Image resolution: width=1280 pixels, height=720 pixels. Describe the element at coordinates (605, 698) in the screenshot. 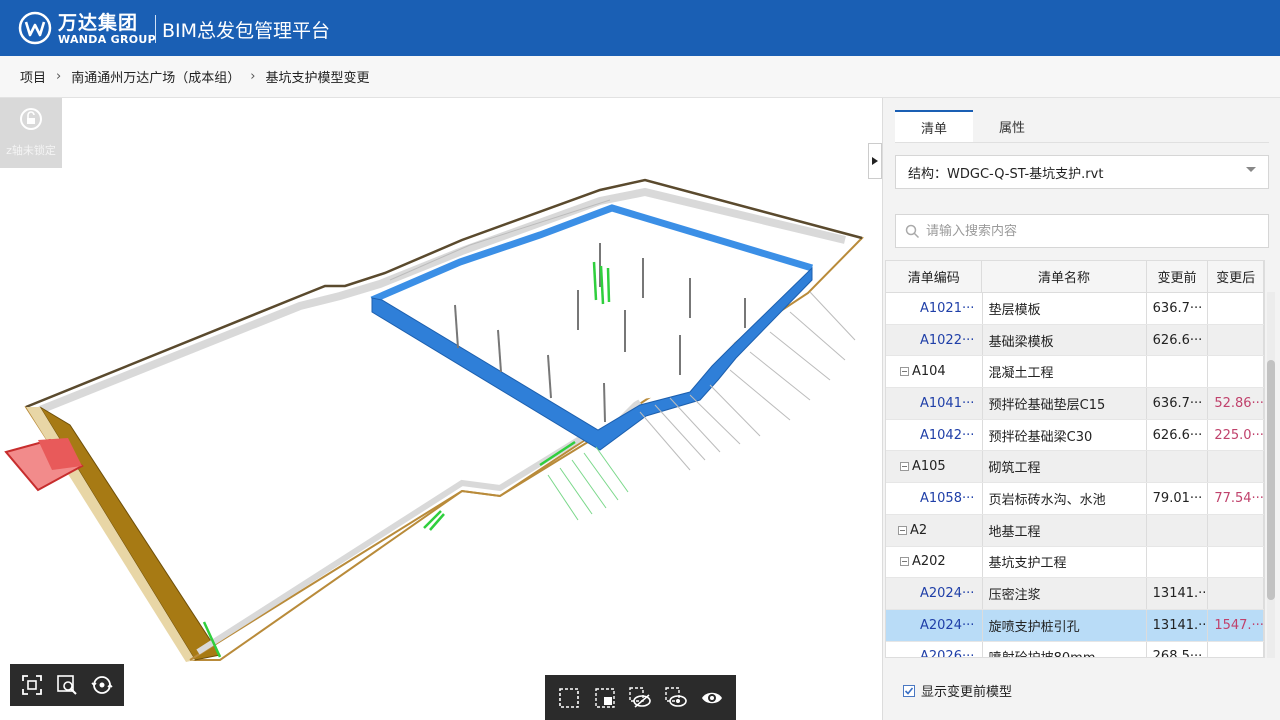

I see `section-box-button` at that location.